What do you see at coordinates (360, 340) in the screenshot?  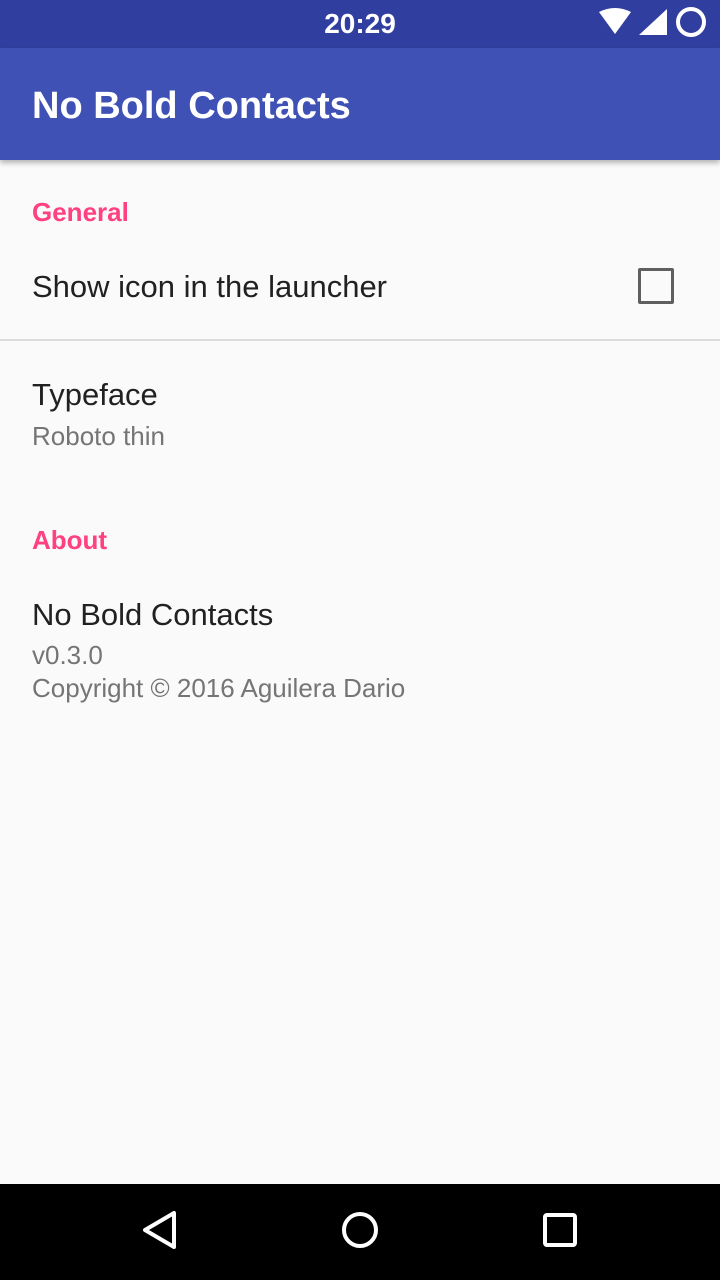 I see `divider` at bounding box center [360, 340].